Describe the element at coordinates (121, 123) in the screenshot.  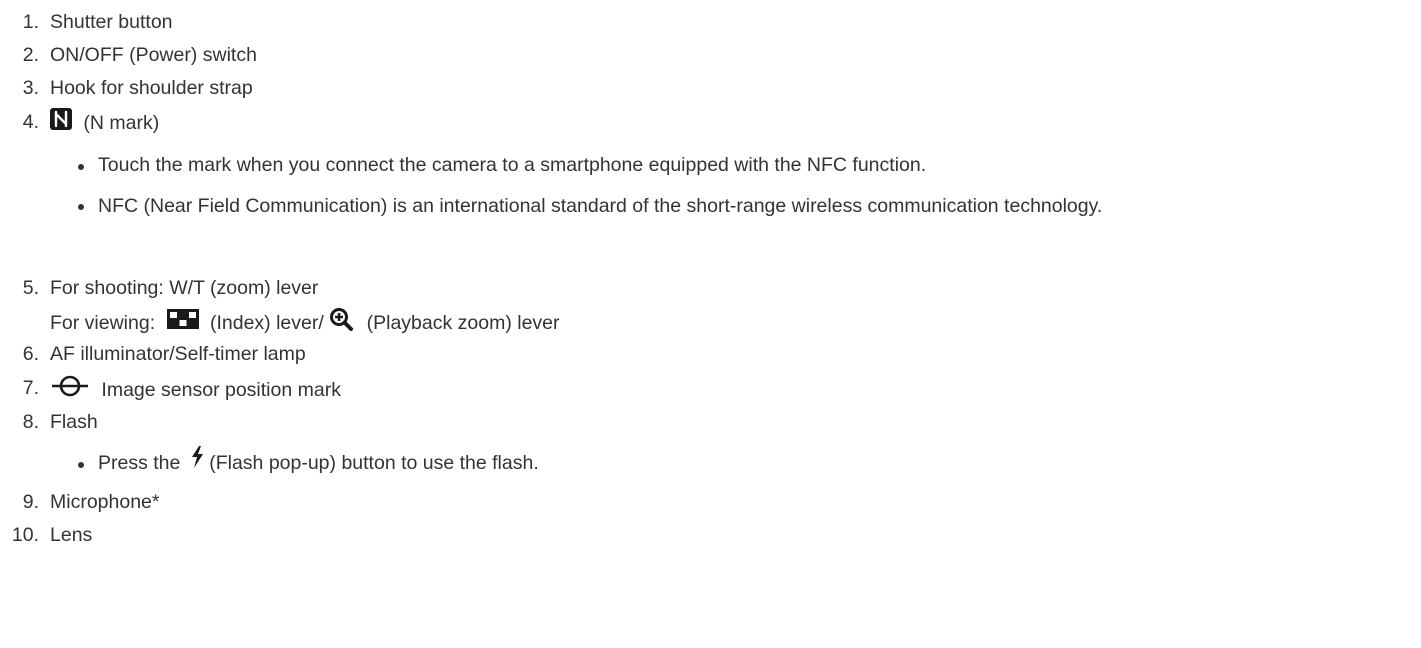
I see `item-text: (N mark)` at that location.